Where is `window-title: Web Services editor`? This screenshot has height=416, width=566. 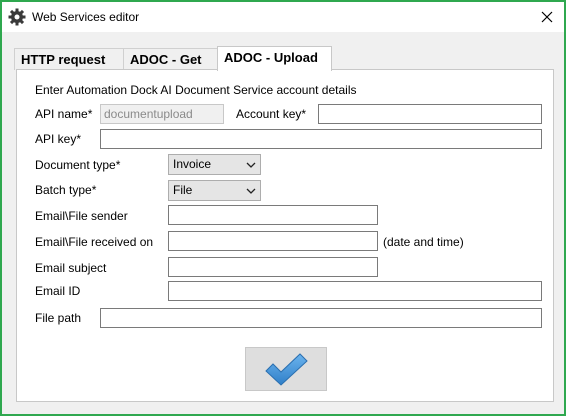 window-title: Web Services editor is located at coordinates (86, 17).